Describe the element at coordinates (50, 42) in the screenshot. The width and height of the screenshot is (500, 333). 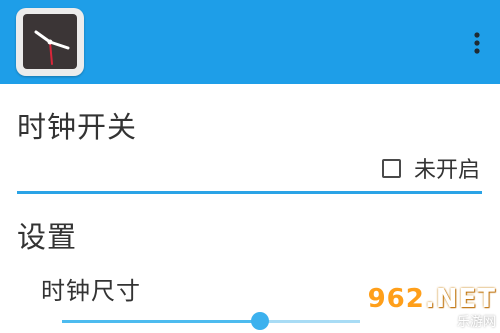
I see `clock-app-icon` at that location.